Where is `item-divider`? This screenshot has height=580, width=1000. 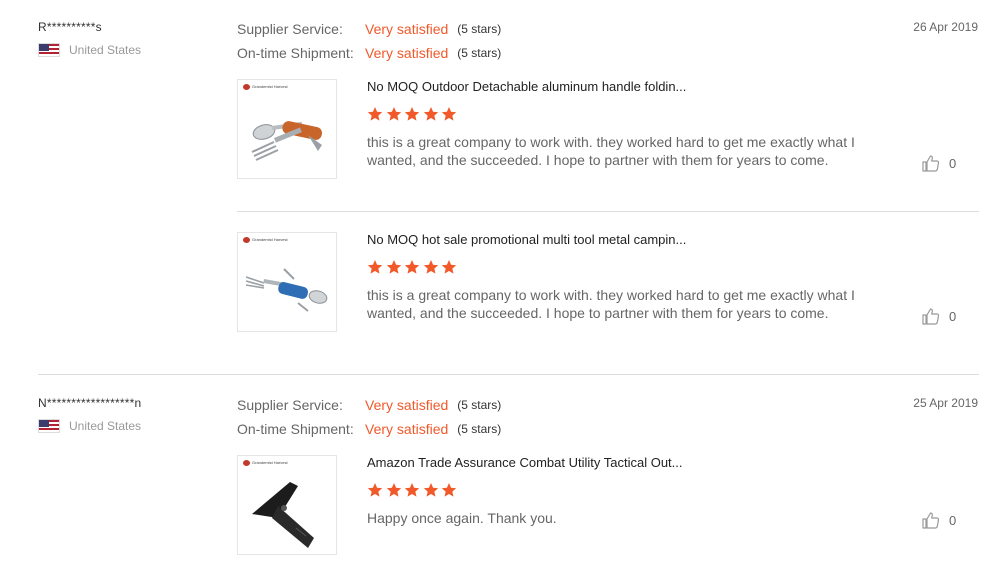
item-divider is located at coordinates (608, 211).